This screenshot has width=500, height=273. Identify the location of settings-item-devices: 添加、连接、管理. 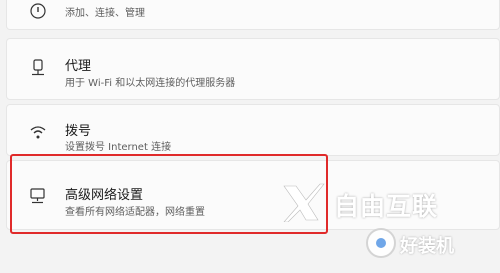
(253, 15).